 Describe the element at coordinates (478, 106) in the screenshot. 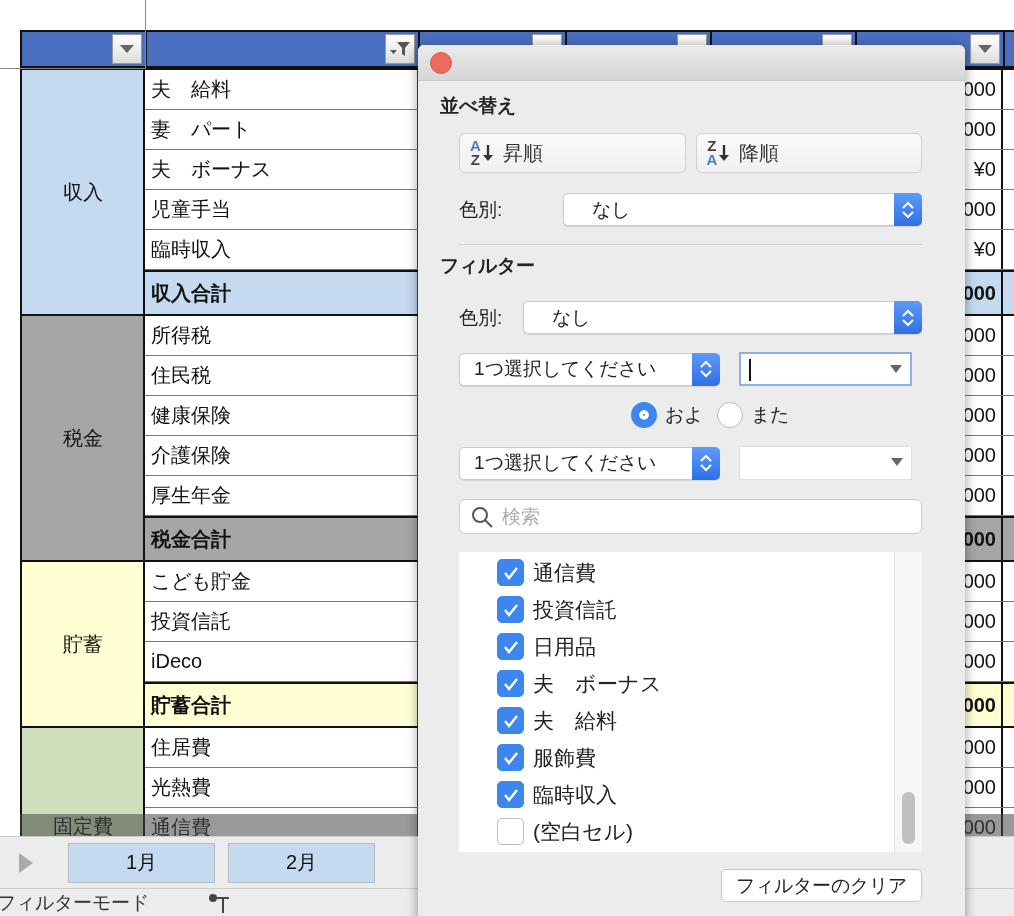

I see `section-title: 並べ替え` at that location.